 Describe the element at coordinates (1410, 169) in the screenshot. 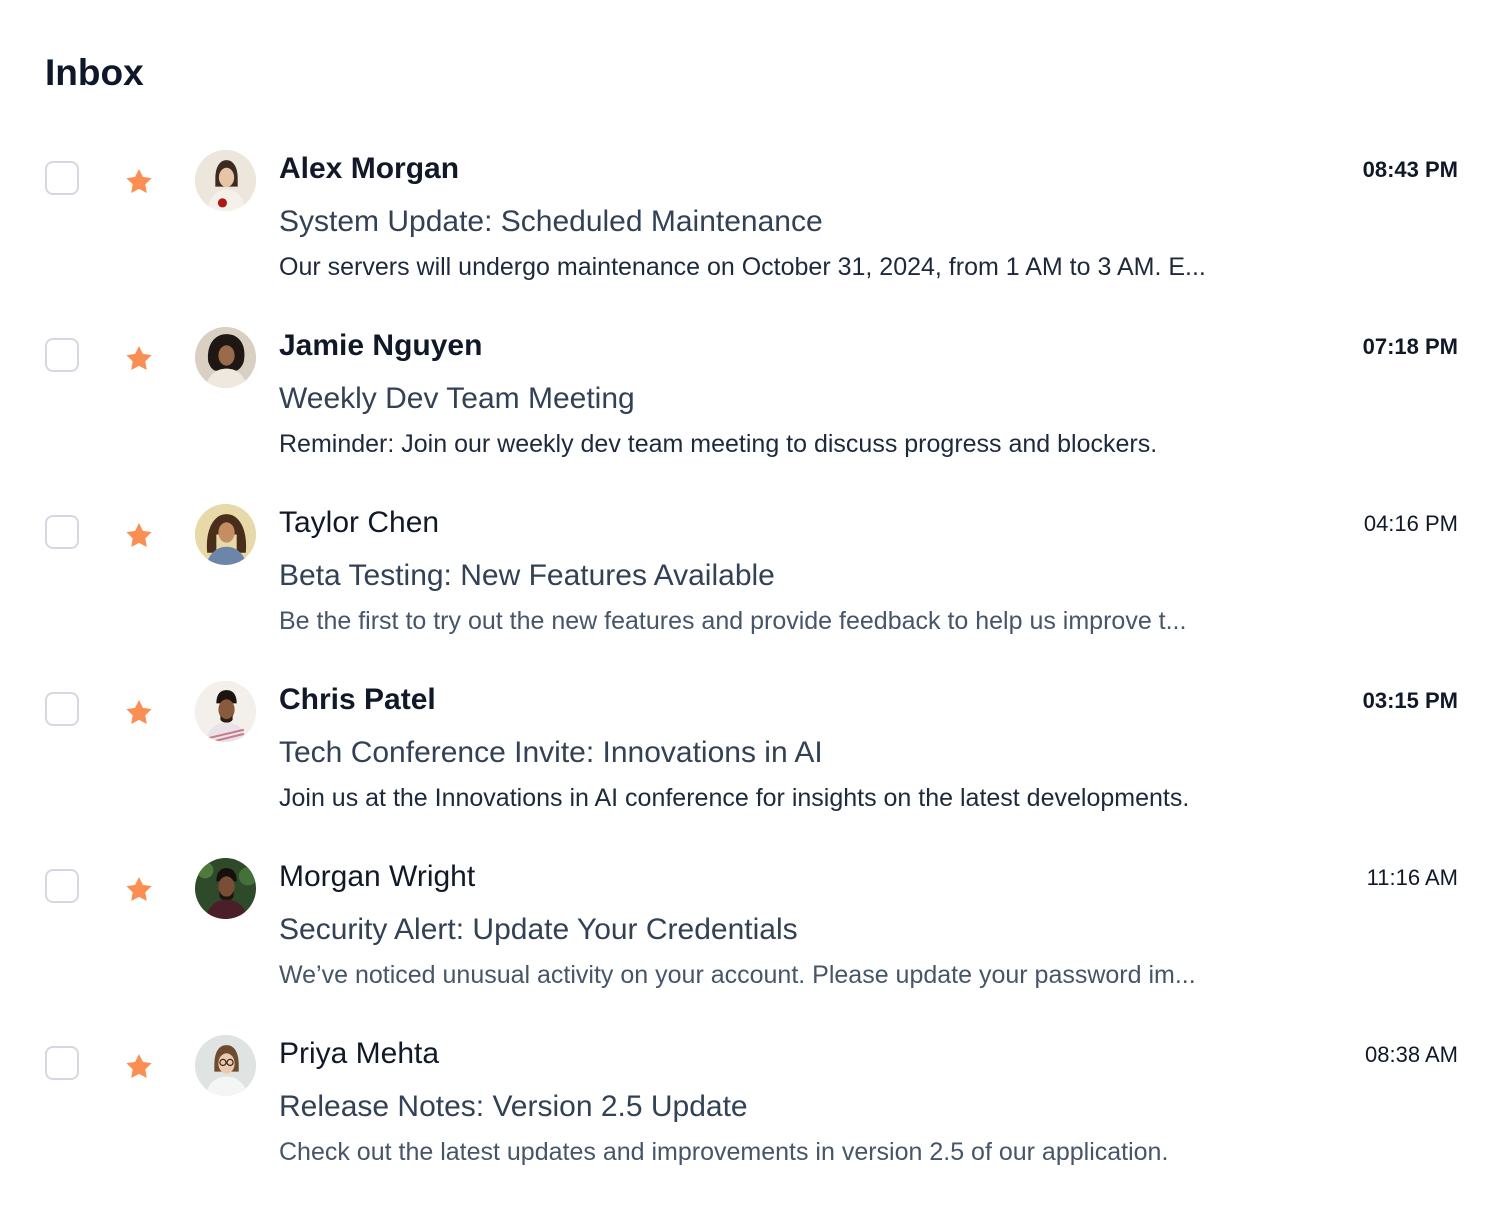

I see `email-time: 08:43 PM` at that location.